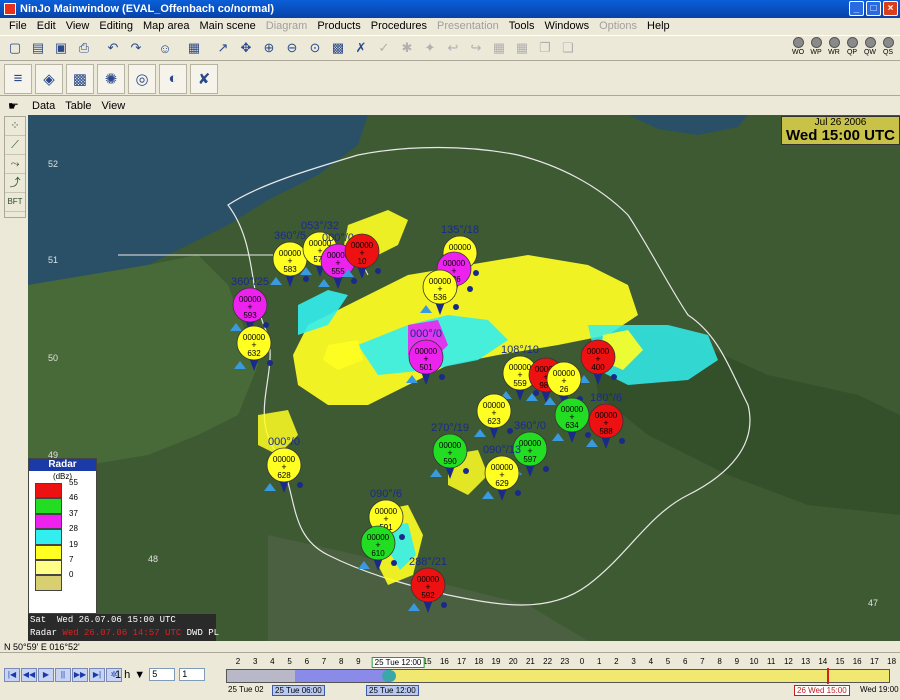  What do you see at coordinates (798, 52) in the screenshot?
I see `layer-button-label: WO` at bounding box center [798, 52].